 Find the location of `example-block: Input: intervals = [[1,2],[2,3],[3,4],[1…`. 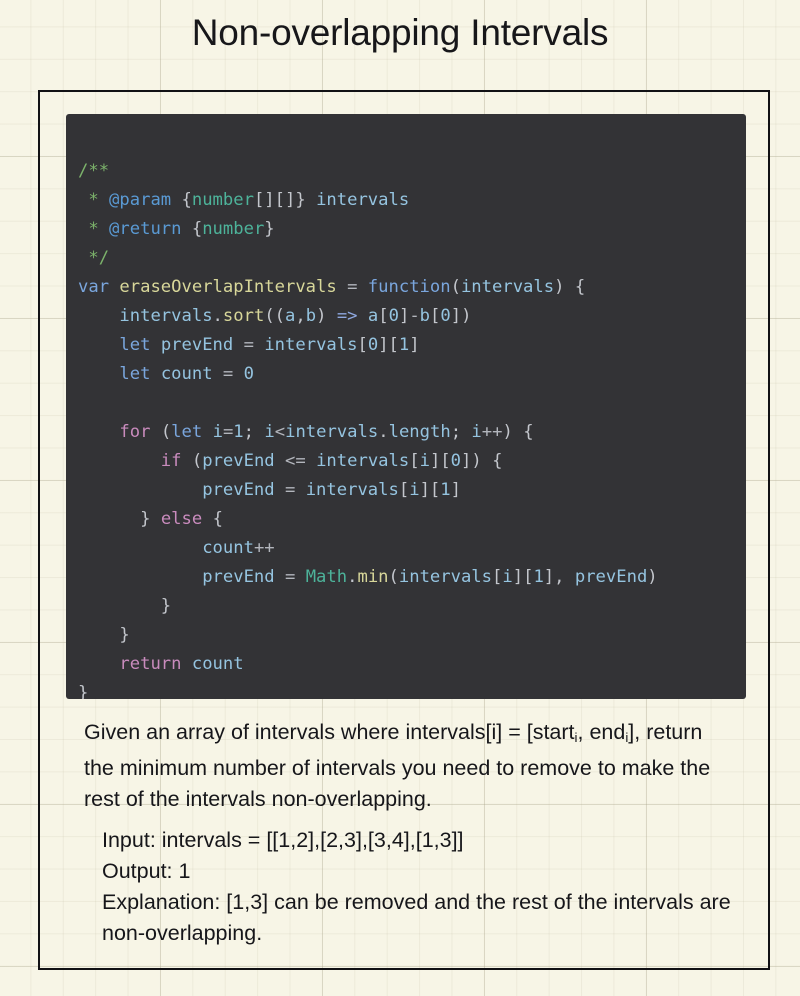

example-block: Input: intervals = [[1,2],[2,3],[3,4],[1… is located at coordinates (422, 887).